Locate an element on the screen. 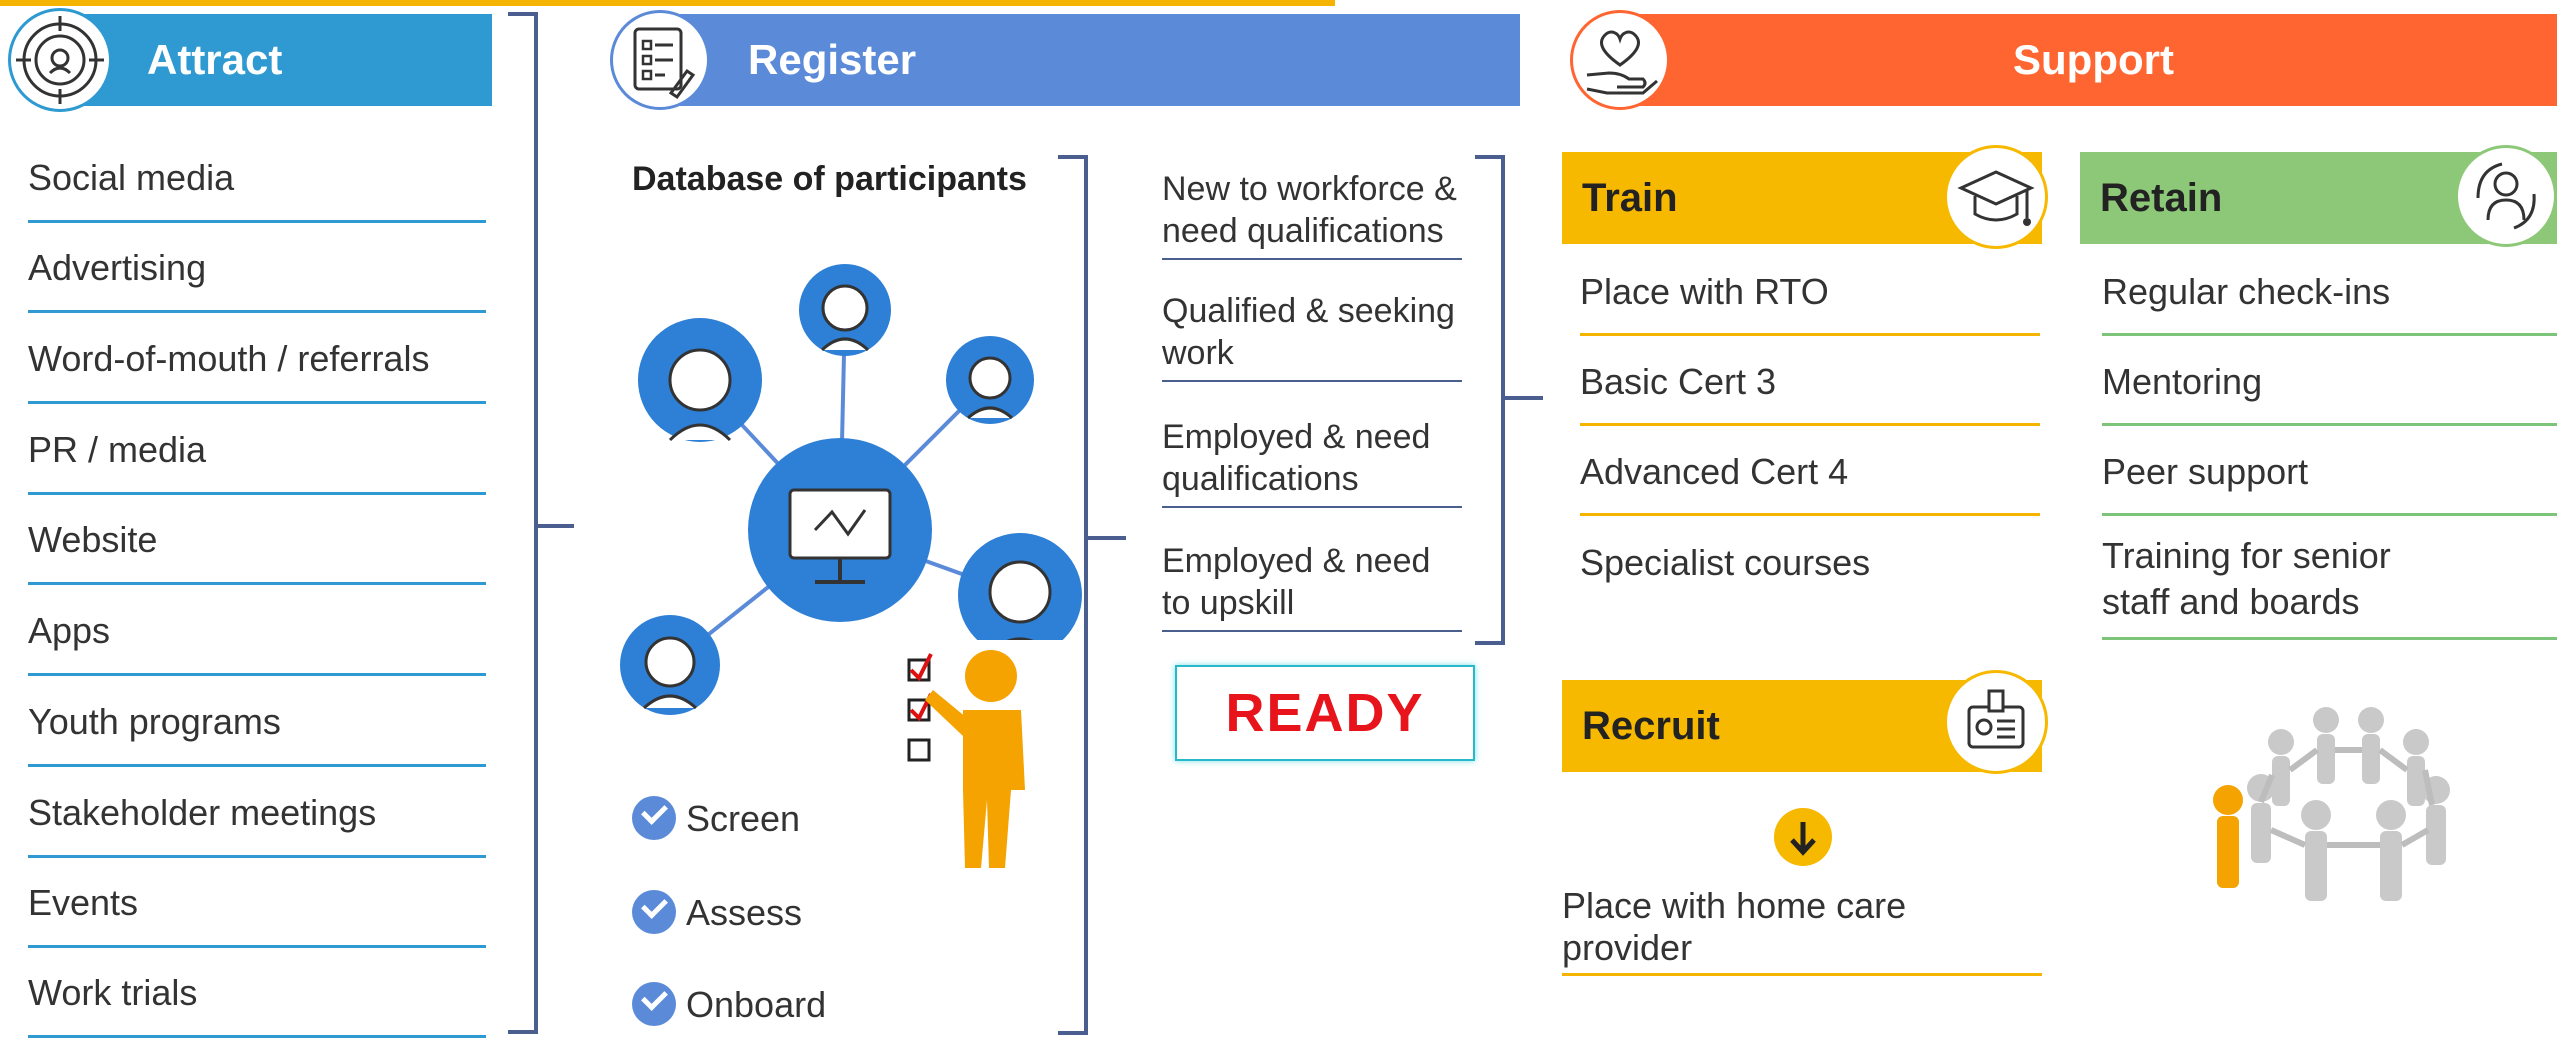 The width and height of the screenshot is (2557, 1040). train-item: Advanced Cert 4 is located at coordinates (1810, 473).